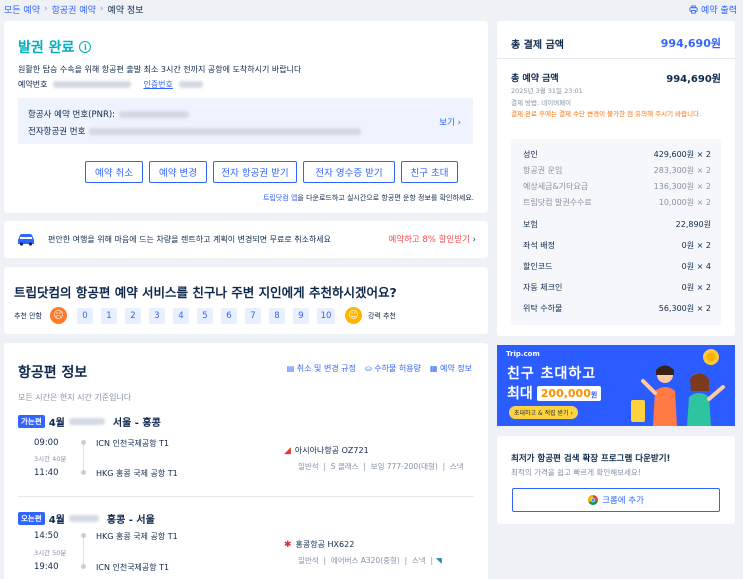 The height and width of the screenshot is (579, 743). I want to click on top-bar: 모든 예약 › 항공권 예약 › 예약 정보 예약 출력, so click(371, 9).